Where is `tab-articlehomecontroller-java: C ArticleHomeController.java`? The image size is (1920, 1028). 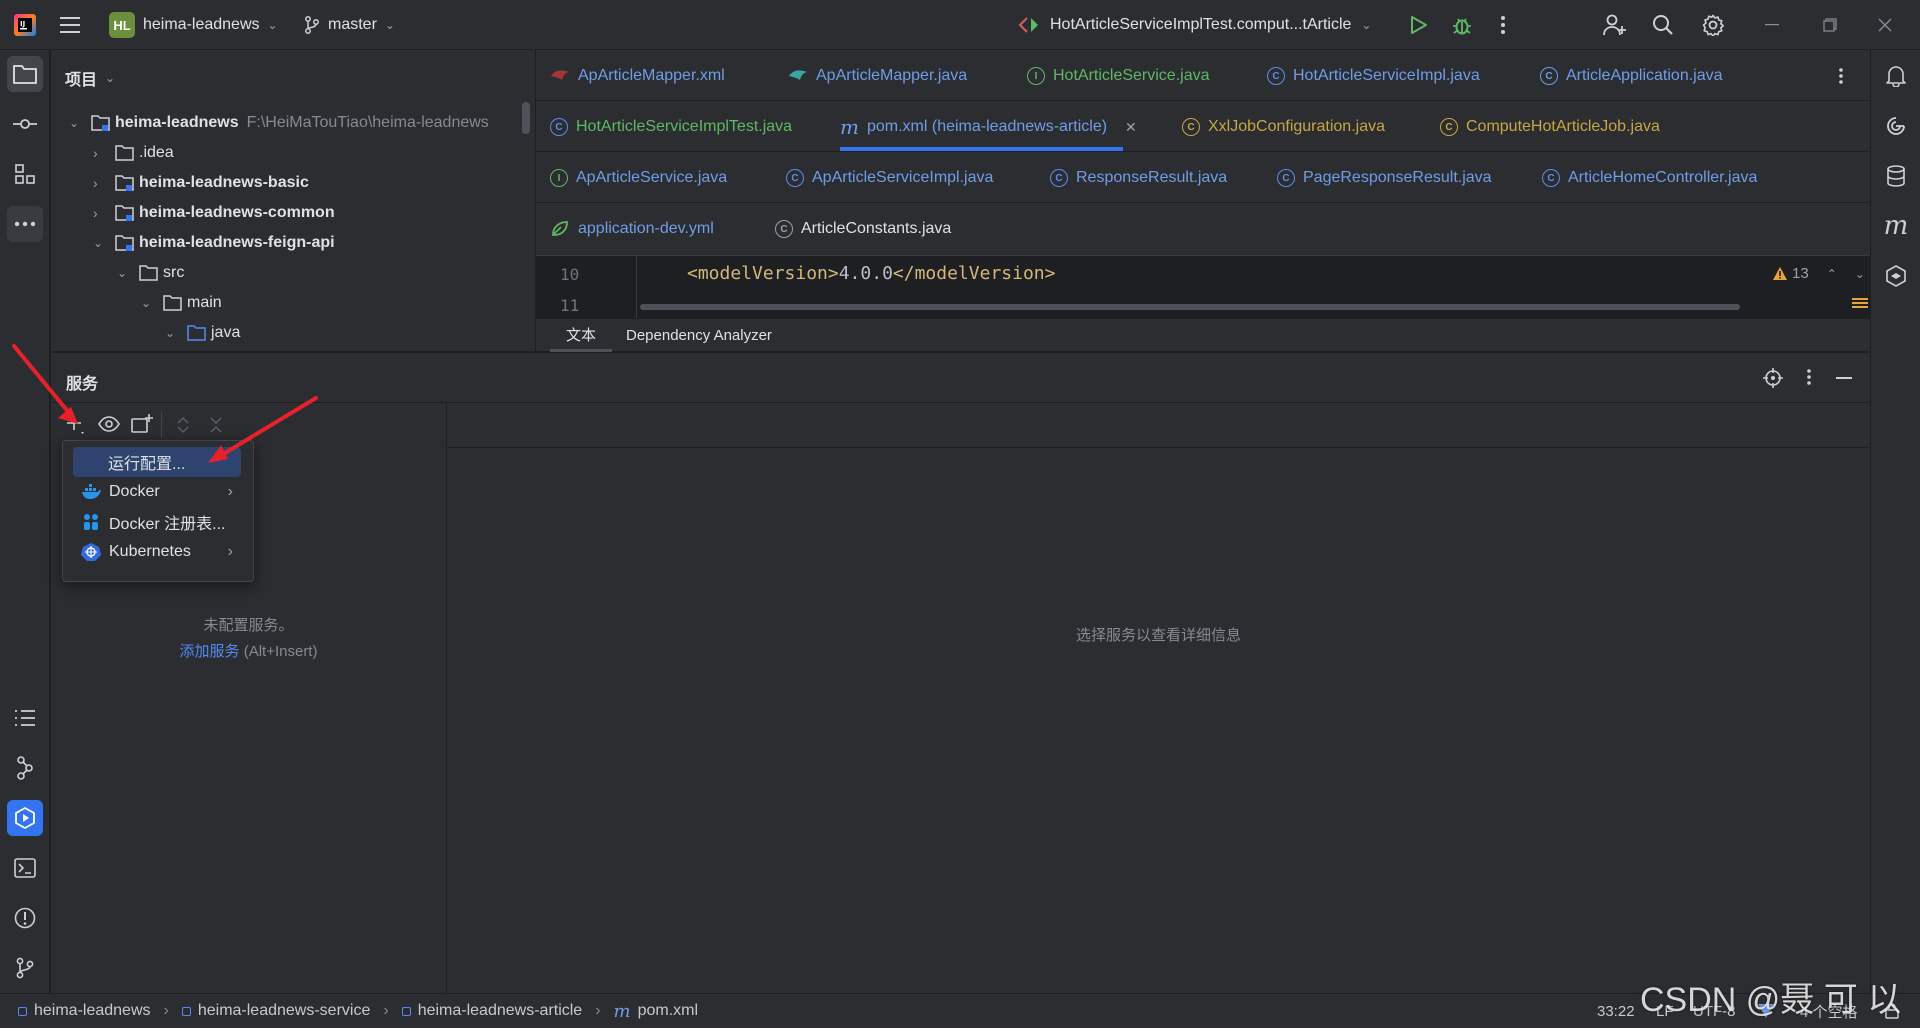 tab-articlehomecontroller-java: C ArticleHomeController.java is located at coordinates (1649, 178).